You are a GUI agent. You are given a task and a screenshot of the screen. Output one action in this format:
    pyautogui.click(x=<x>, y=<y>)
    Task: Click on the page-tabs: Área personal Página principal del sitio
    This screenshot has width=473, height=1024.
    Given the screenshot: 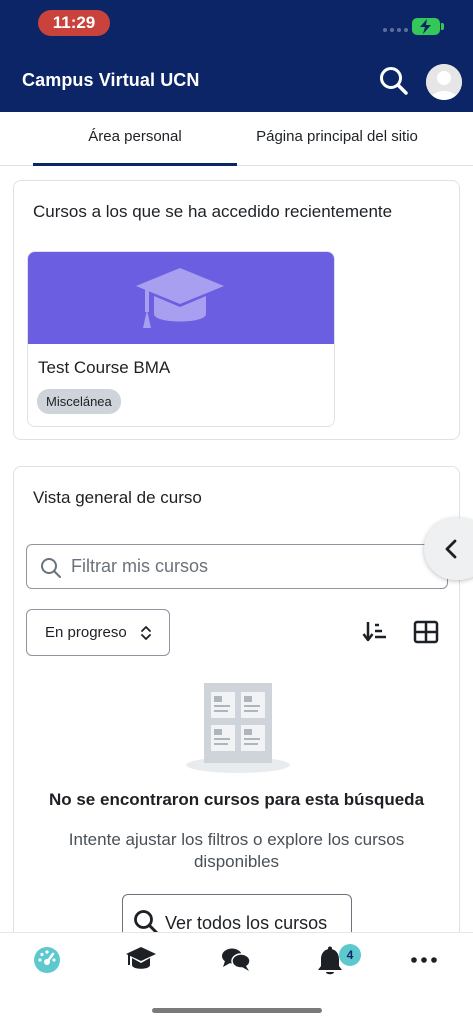 What is the action you would take?
    pyautogui.click(x=236, y=139)
    